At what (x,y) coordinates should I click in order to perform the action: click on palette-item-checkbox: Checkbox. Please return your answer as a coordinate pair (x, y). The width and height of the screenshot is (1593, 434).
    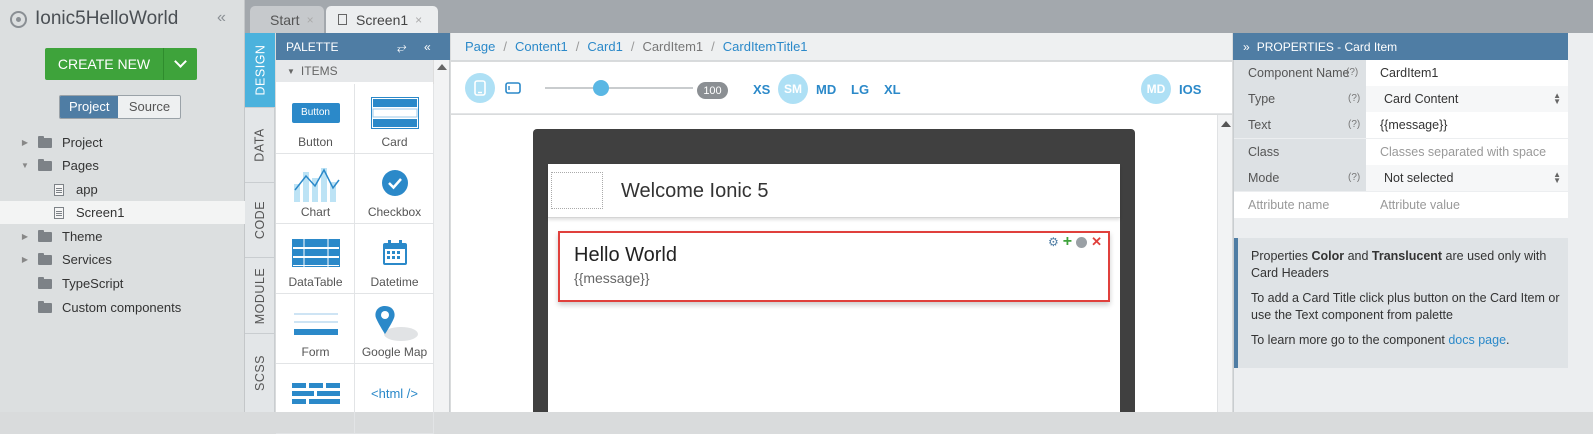
    Looking at the image, I should click on (394, 189).